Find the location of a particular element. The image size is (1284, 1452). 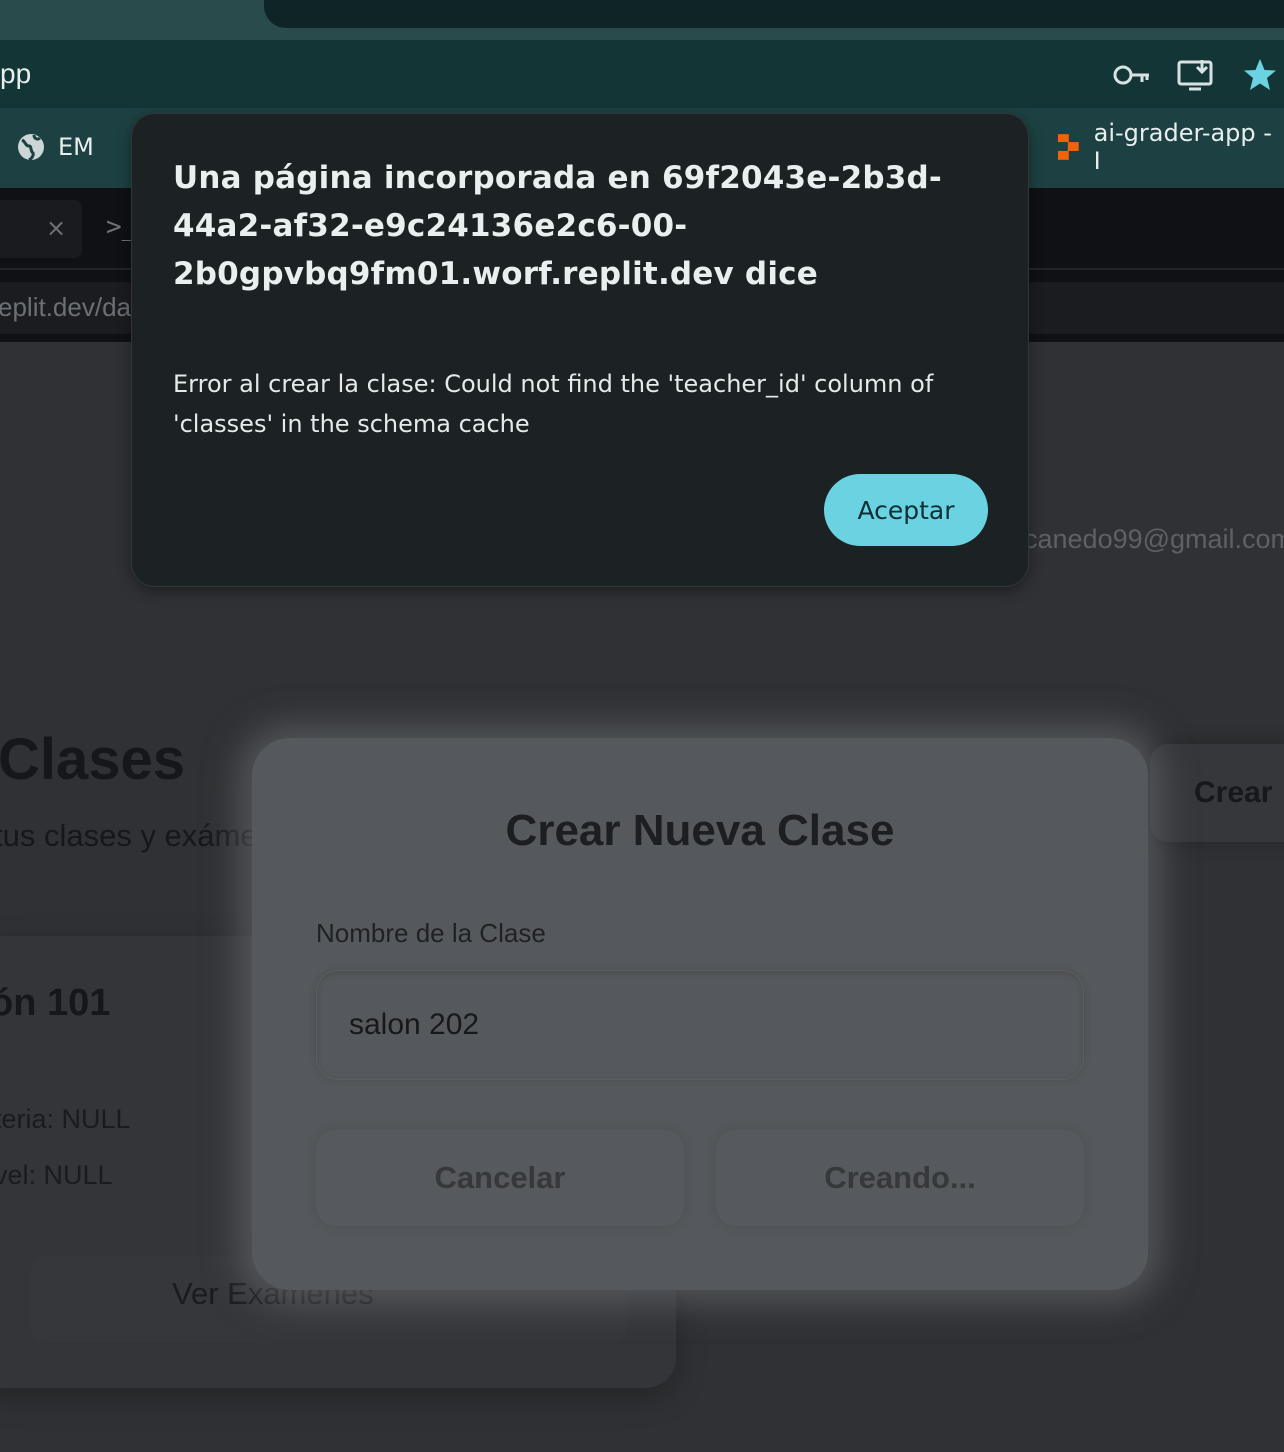

class-name-label: Nombre de la Clase is located at coordinates (431, 933).